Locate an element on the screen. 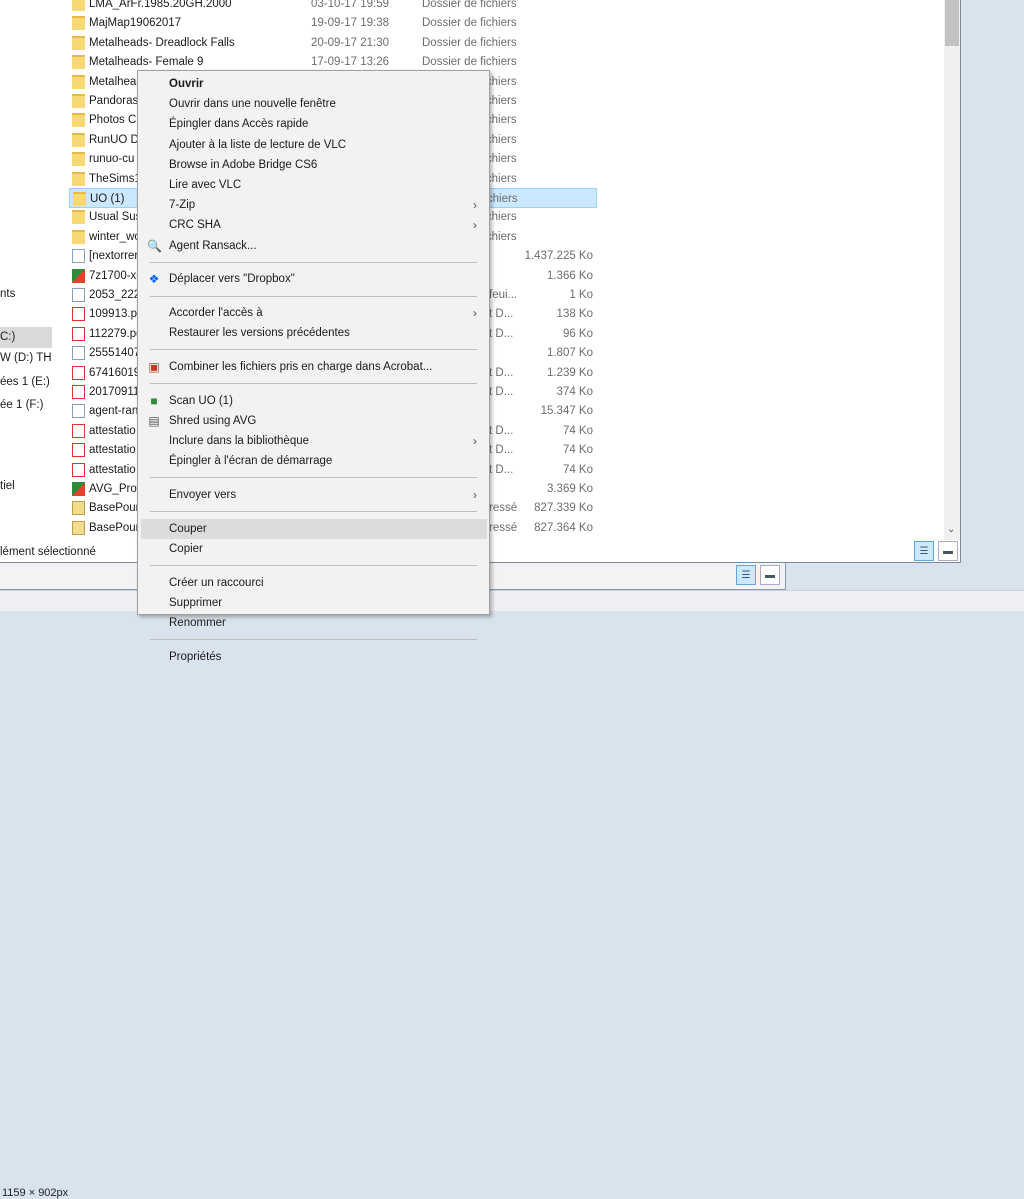 The width and height of the screenshot is (1024, 1199). app-icon is located at coordinates (78, 275).